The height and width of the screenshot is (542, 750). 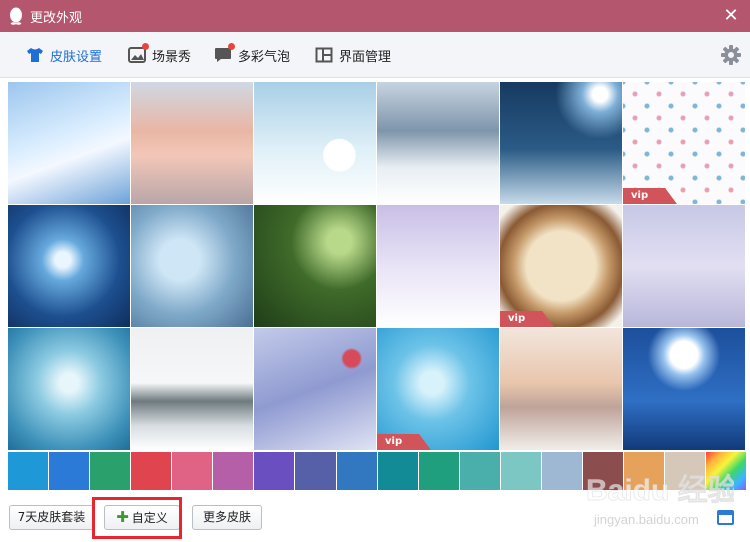 What do you see at coordinates (315, 143) in the screenshot?
I see `skin-tile-snowman` at bounding box center [315, 143].